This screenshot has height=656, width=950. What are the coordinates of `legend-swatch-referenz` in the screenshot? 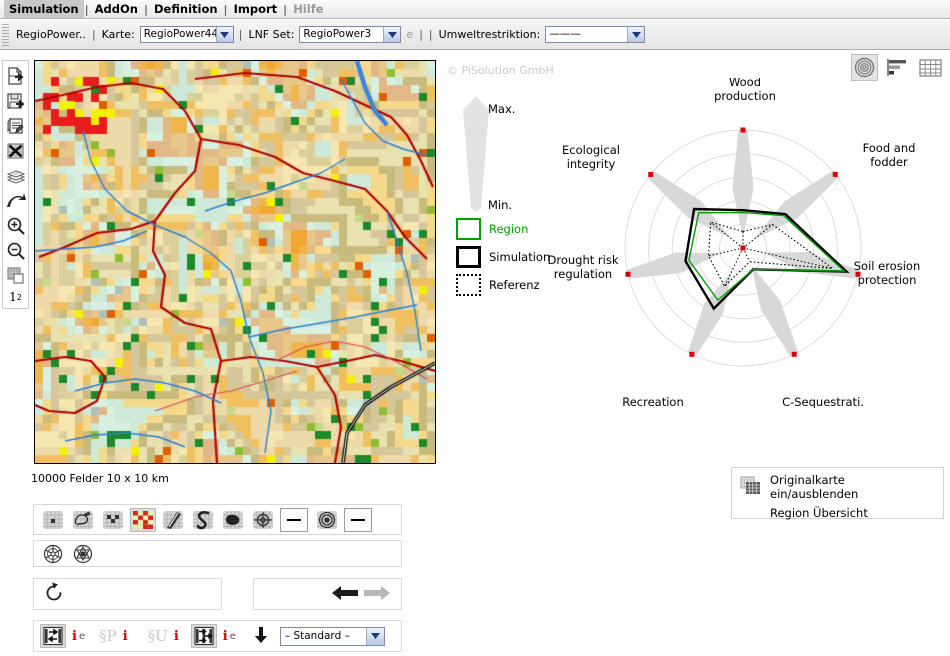 It's located at (468, 285).